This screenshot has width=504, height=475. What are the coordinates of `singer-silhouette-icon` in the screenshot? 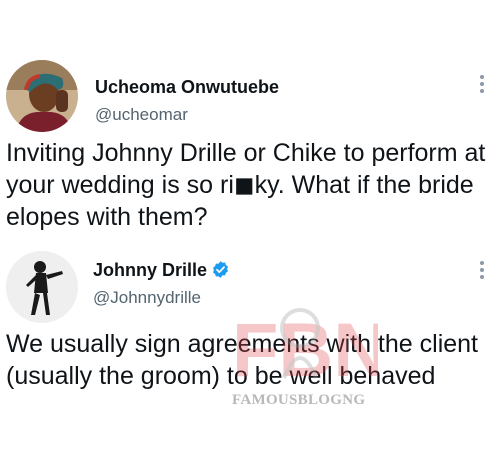 It's located at (42, 287).